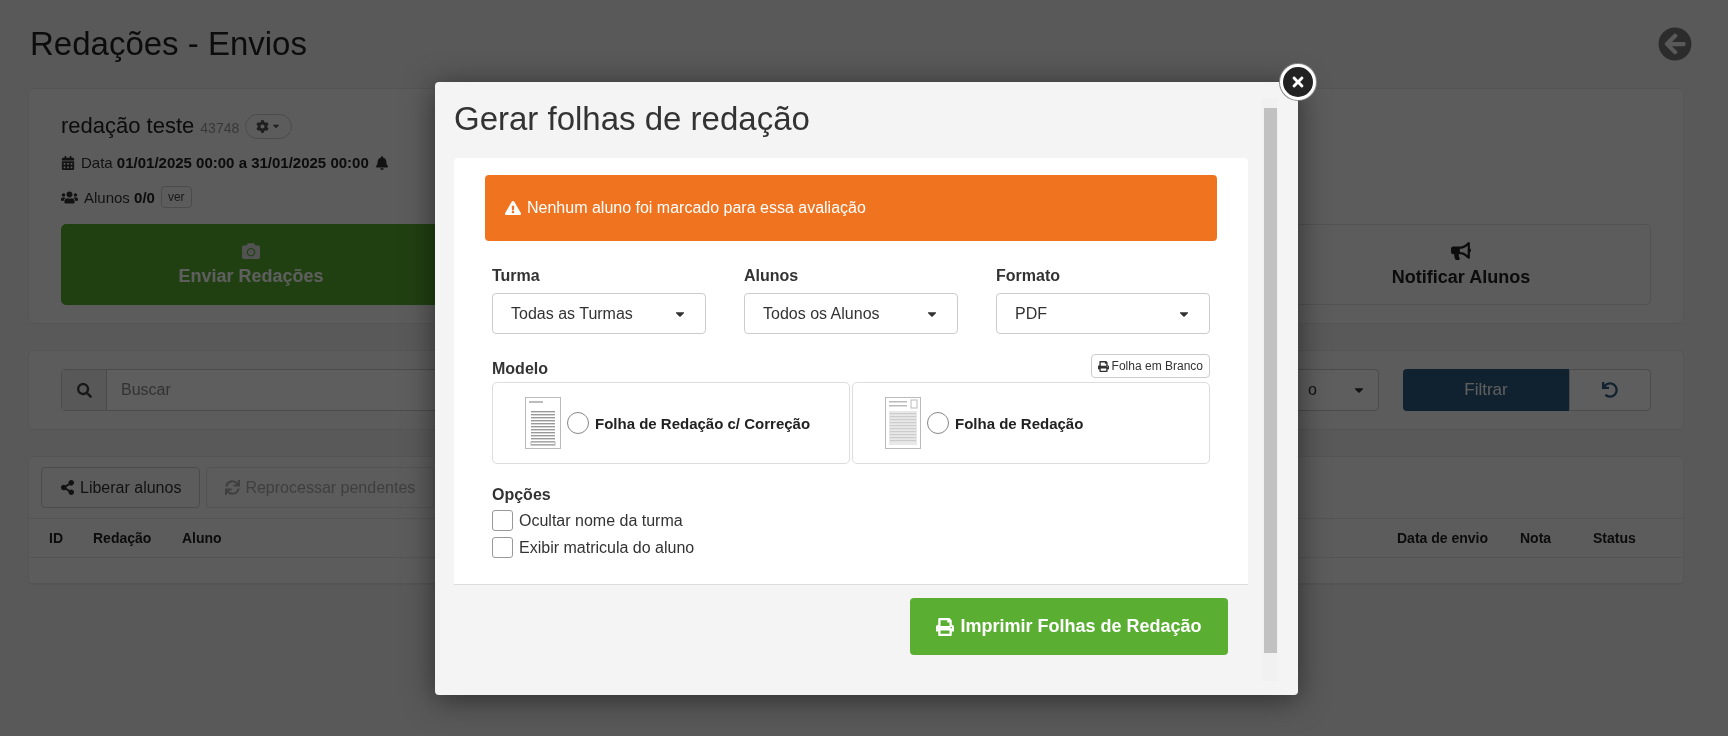 This screenshot has width=1728, height=736. Describe the element at coordinates (516, 276) in the screenshot. I see `field-label: Turma` at that location.